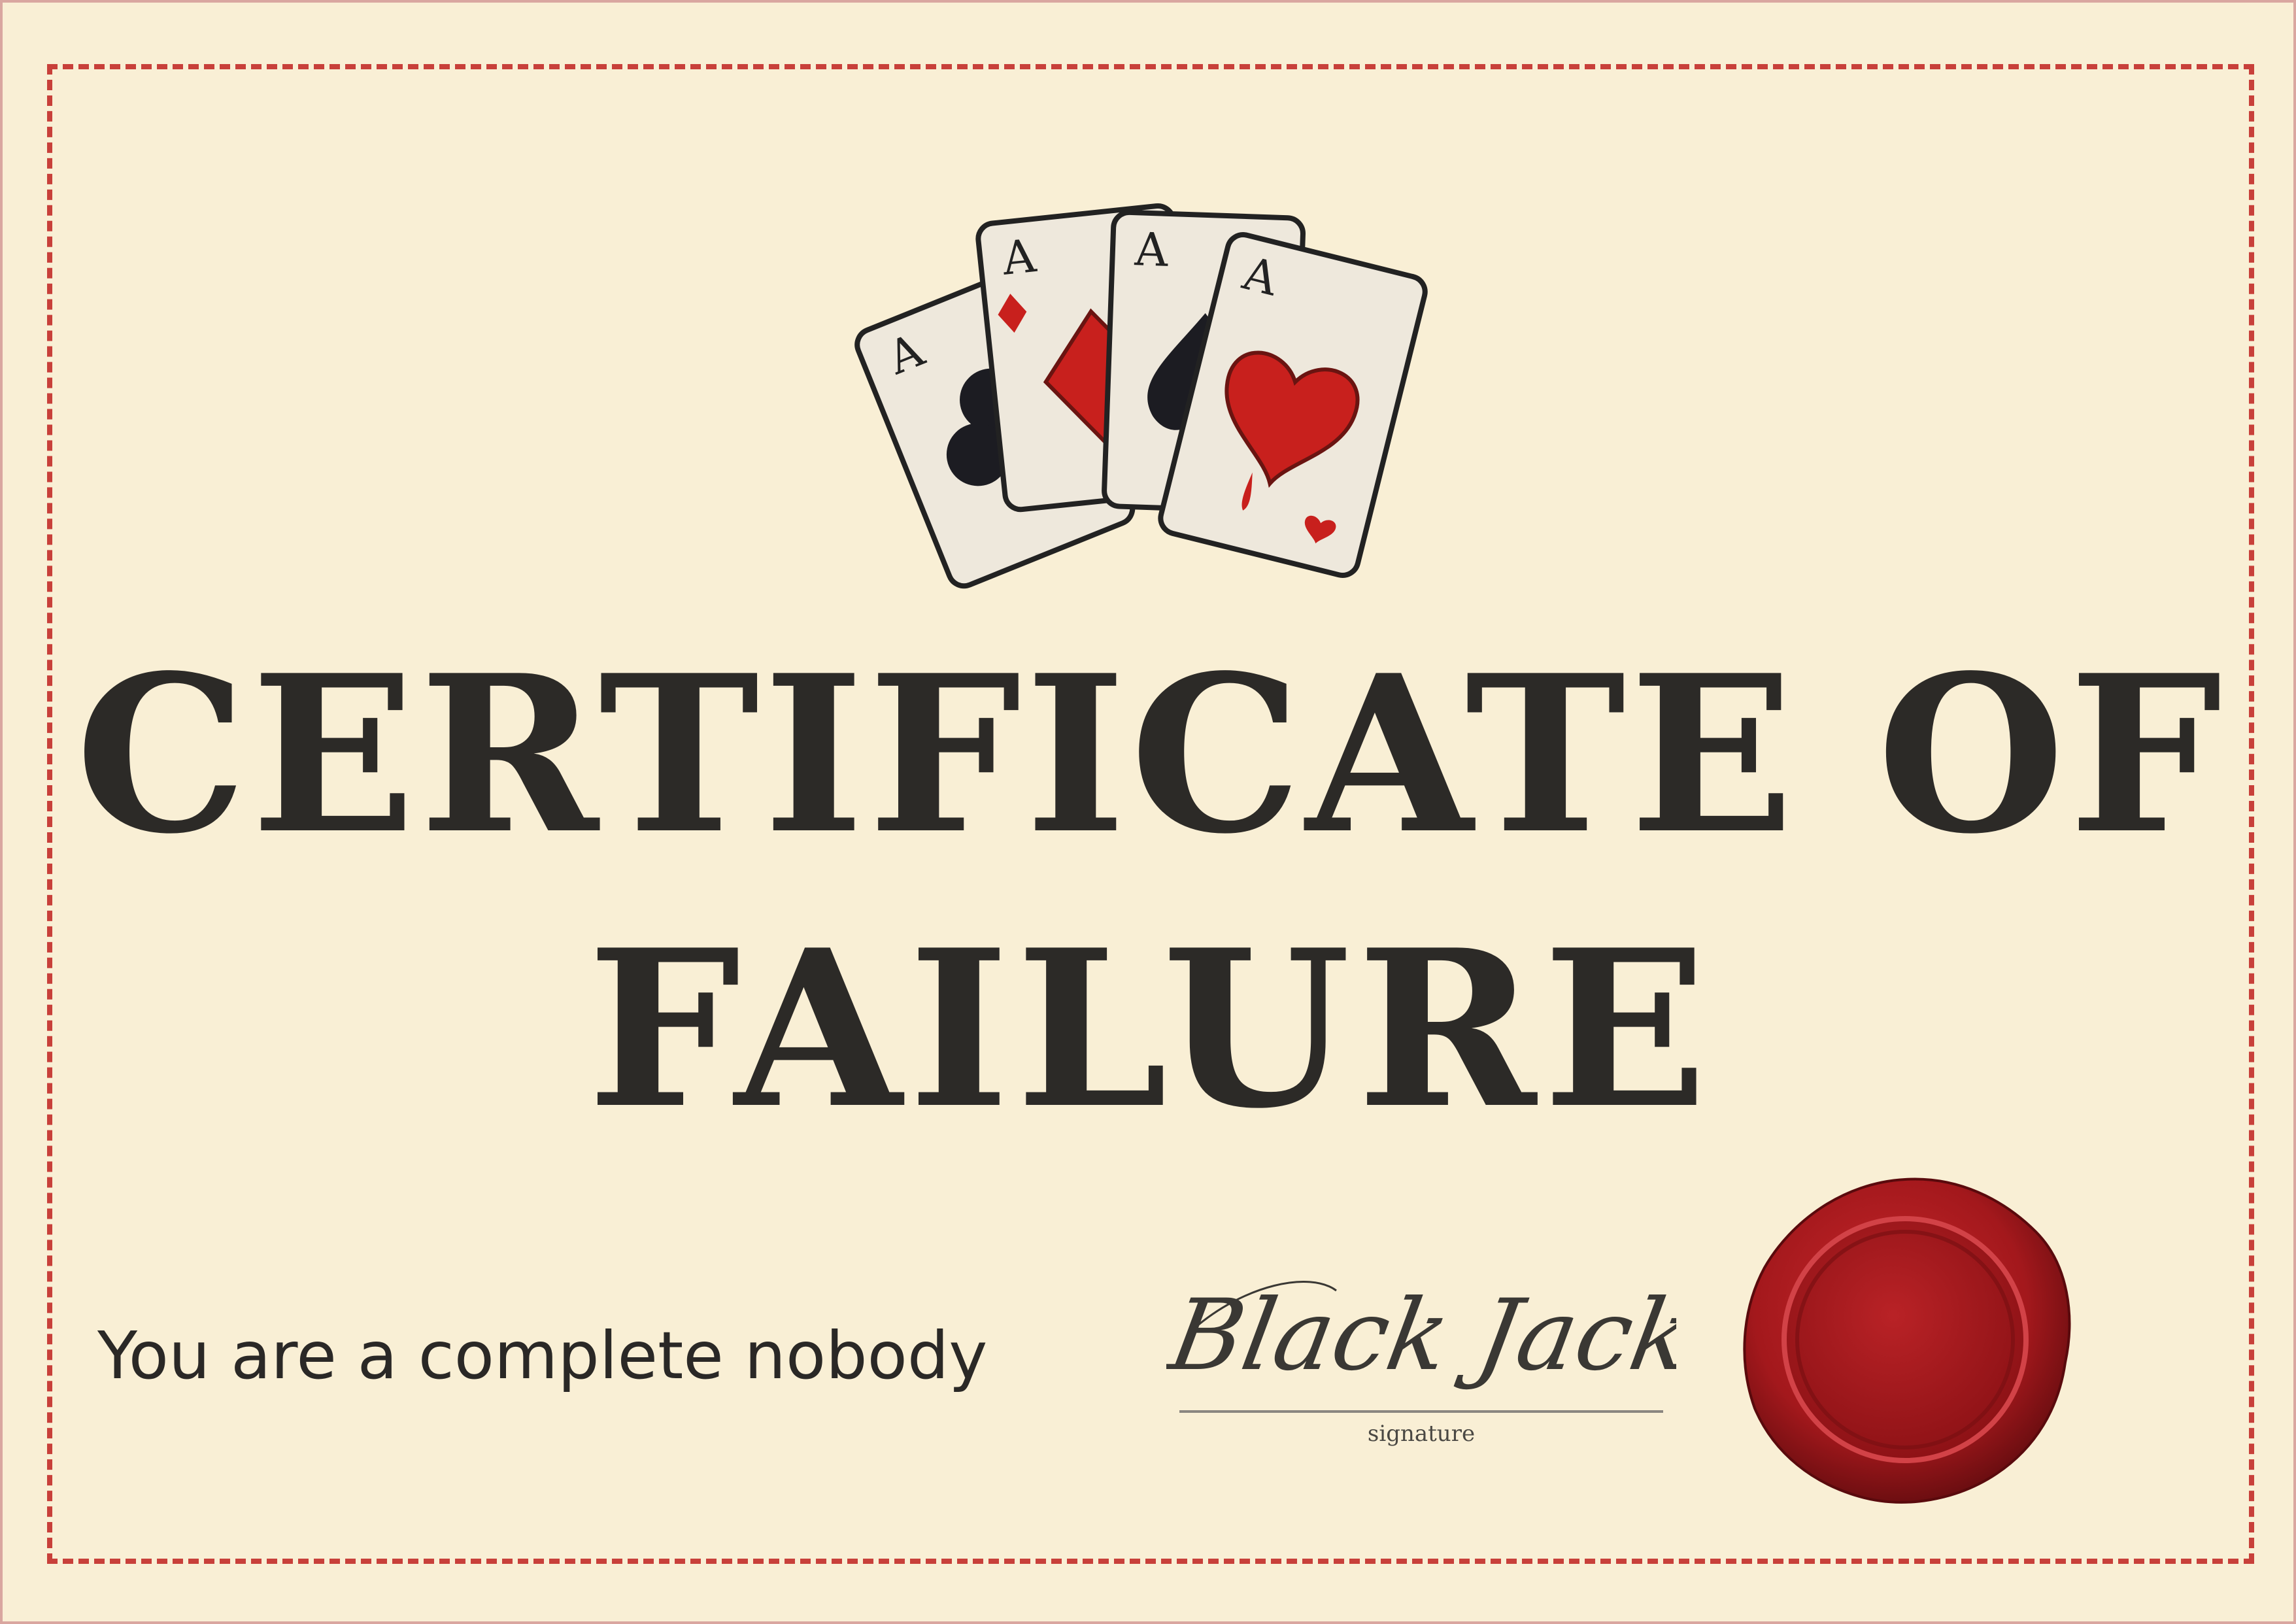 Image resolution: width=2296 pixels, height=1624 pixels. I want to click on certificate-message: You are a complete nobody, so click(542, 1355).